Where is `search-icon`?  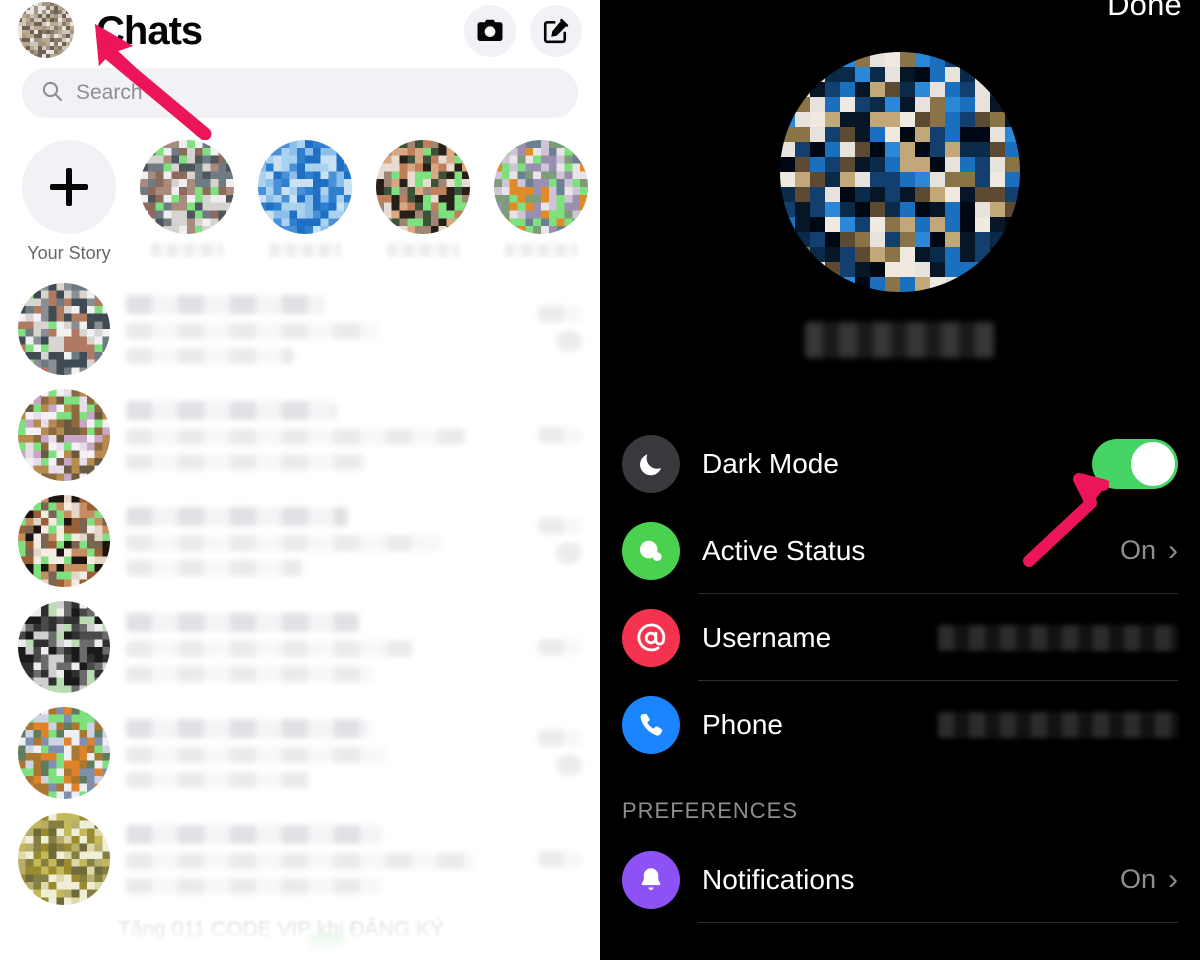 search-icon is located at coordinates (52, 93).